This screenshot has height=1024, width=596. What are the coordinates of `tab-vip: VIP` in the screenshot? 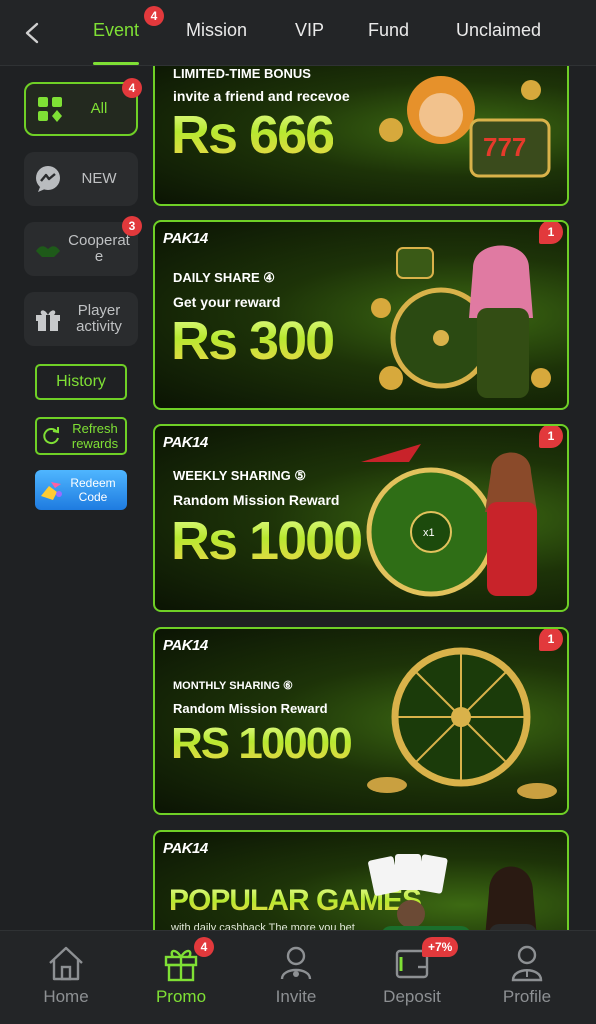 It's located at (309, 30).